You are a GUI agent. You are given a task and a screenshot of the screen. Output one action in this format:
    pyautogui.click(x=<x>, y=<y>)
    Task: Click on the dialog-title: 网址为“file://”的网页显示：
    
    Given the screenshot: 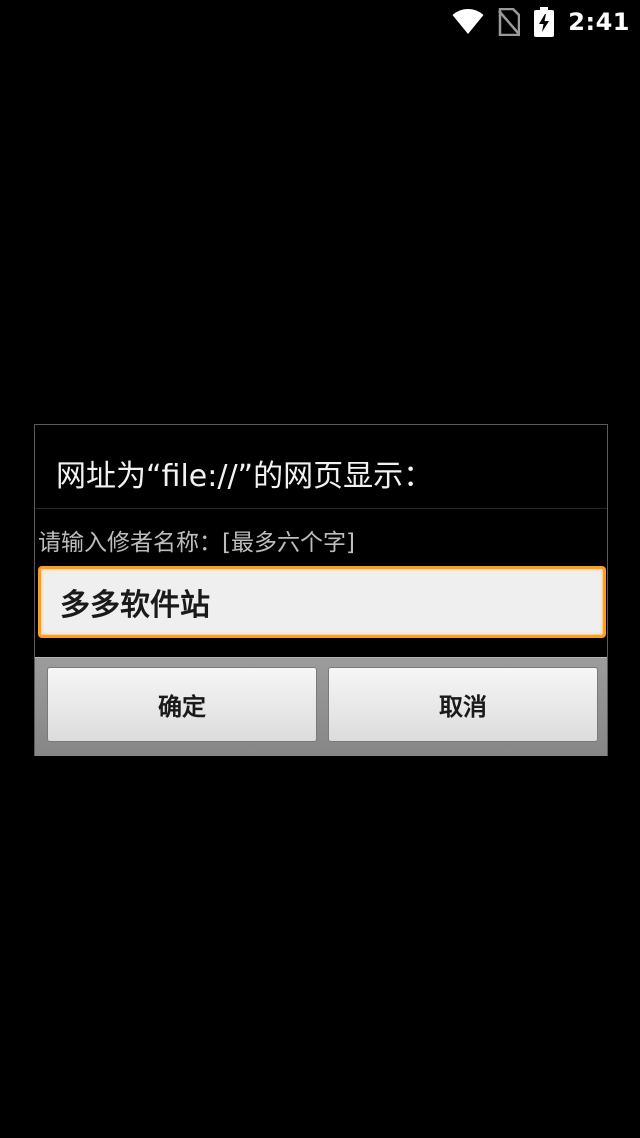 What is the action you would take?
    pyautogui.click(x=245, y=476)
    